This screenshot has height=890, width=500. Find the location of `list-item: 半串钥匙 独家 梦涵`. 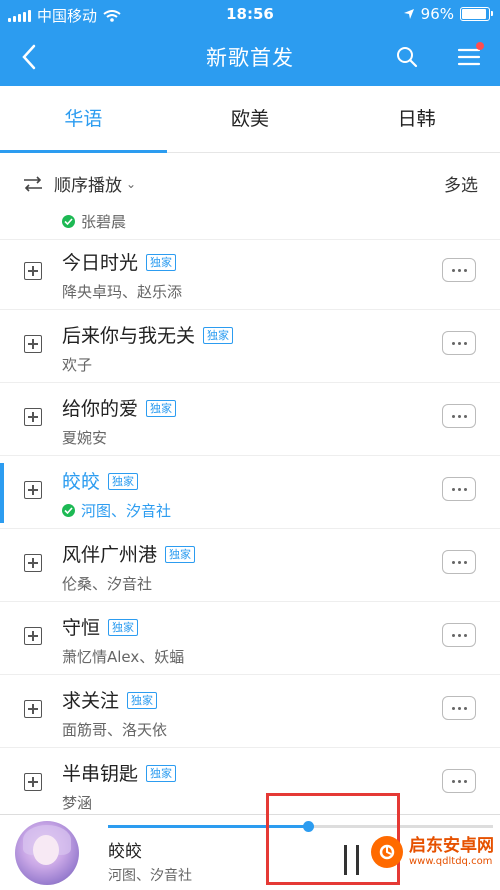

list-item: 半串钥匙 独家 梦涵 is located at coordinates (250, 780).